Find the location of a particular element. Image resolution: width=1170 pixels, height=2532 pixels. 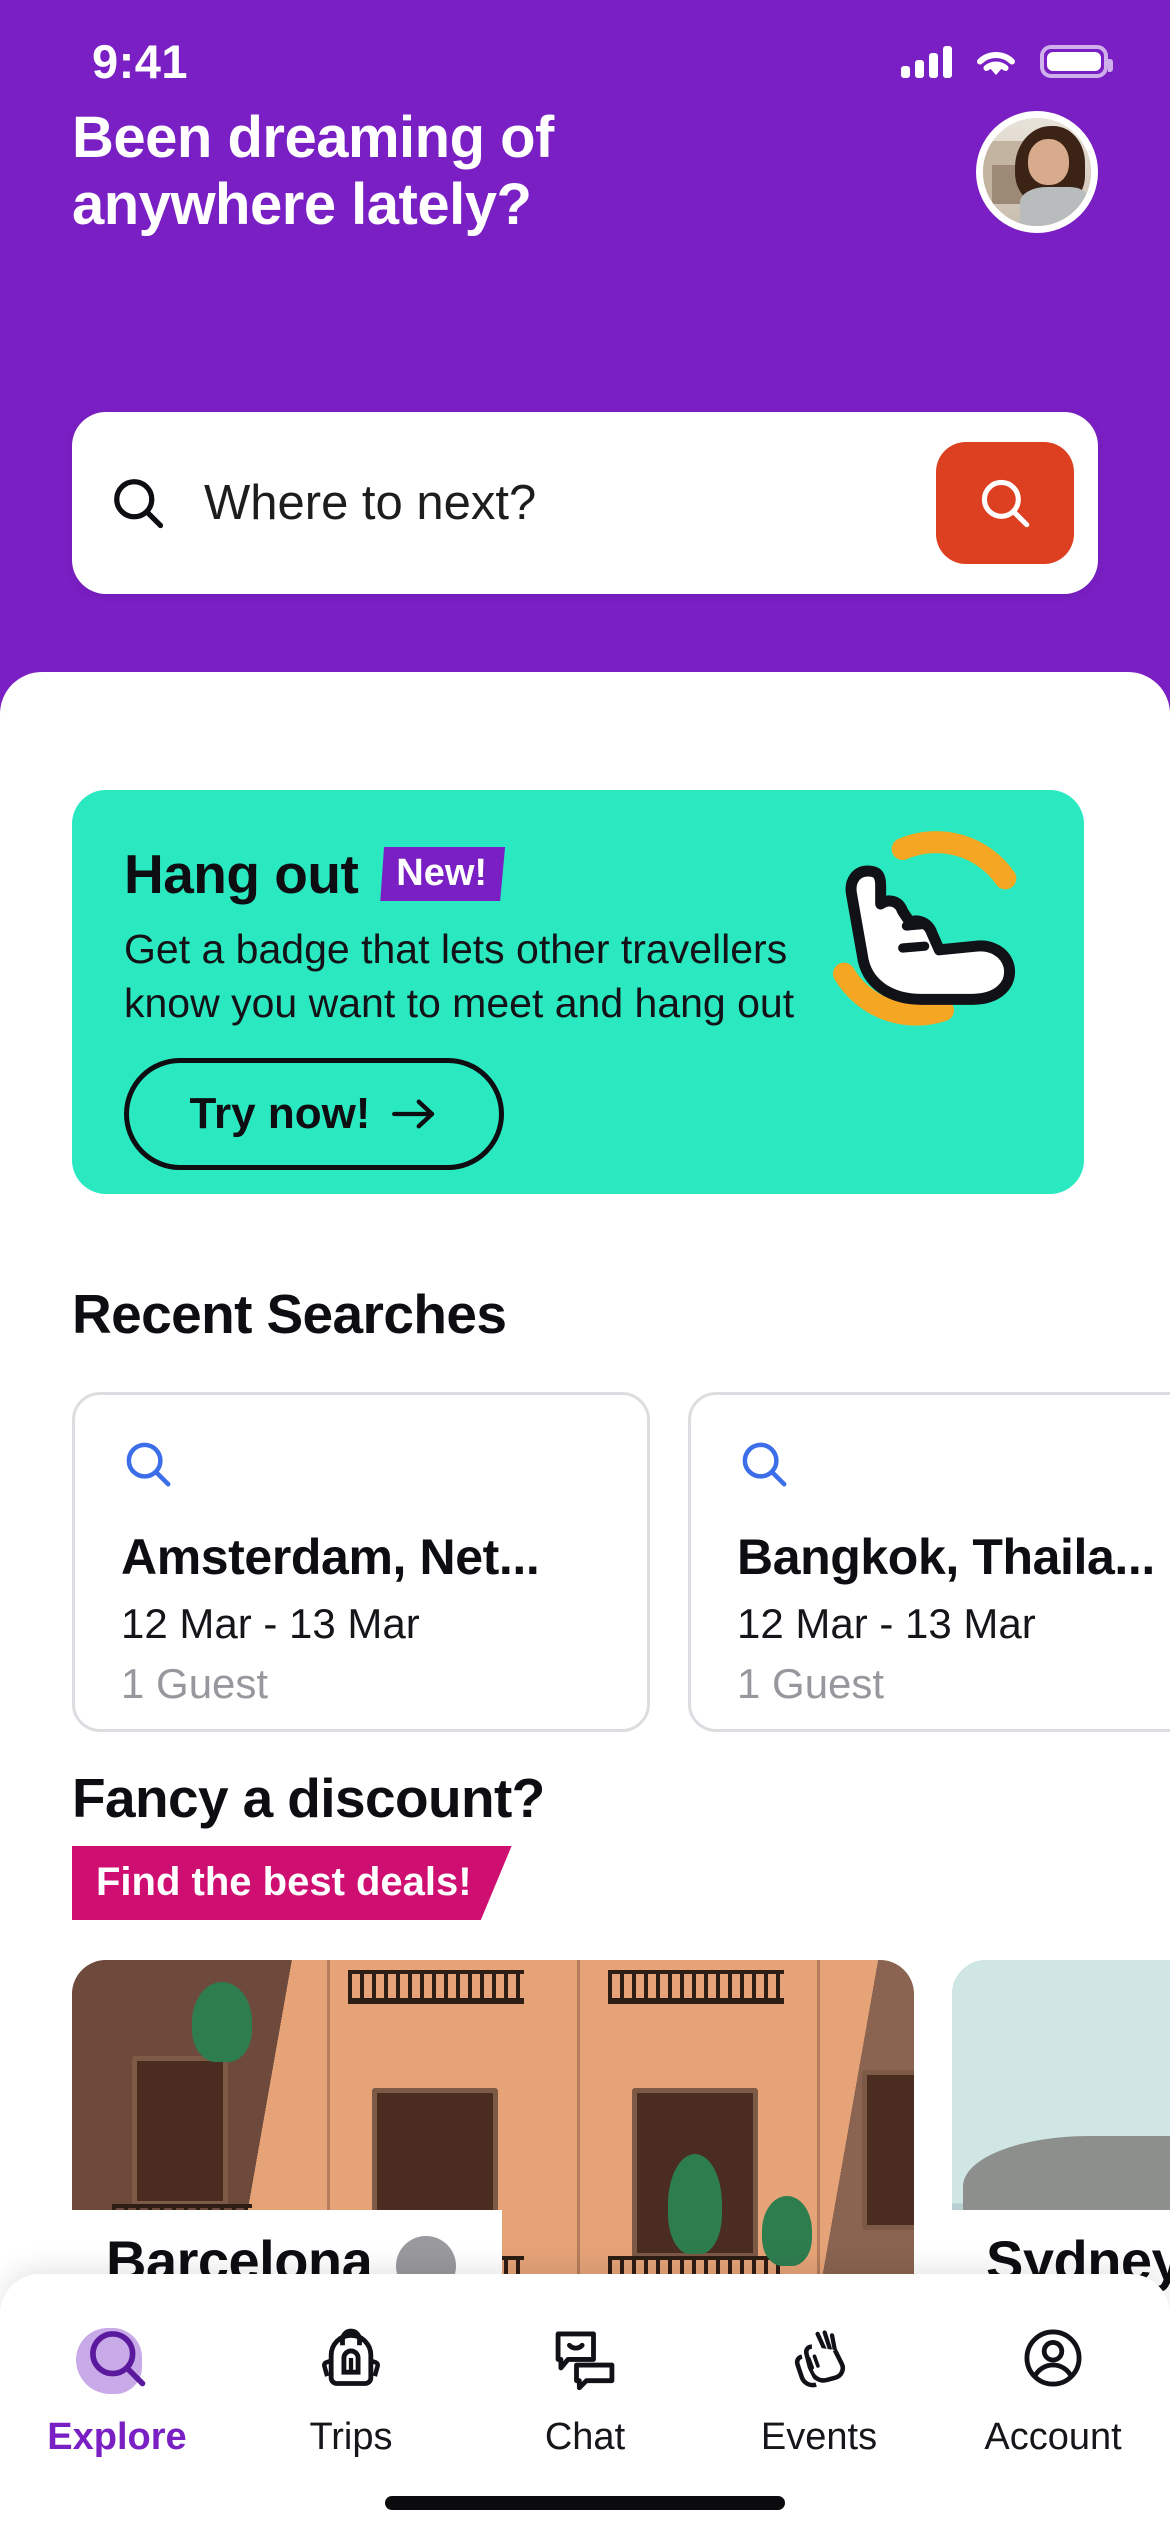

hangout-title: Hang out is located at coordinates (241, 874).